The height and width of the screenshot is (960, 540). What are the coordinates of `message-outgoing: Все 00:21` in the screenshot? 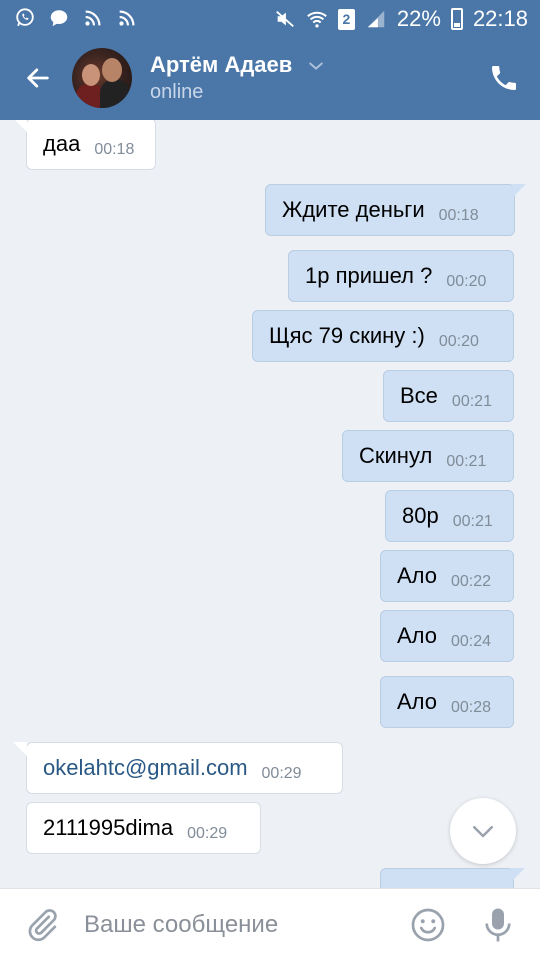 It's located at (448, 396).